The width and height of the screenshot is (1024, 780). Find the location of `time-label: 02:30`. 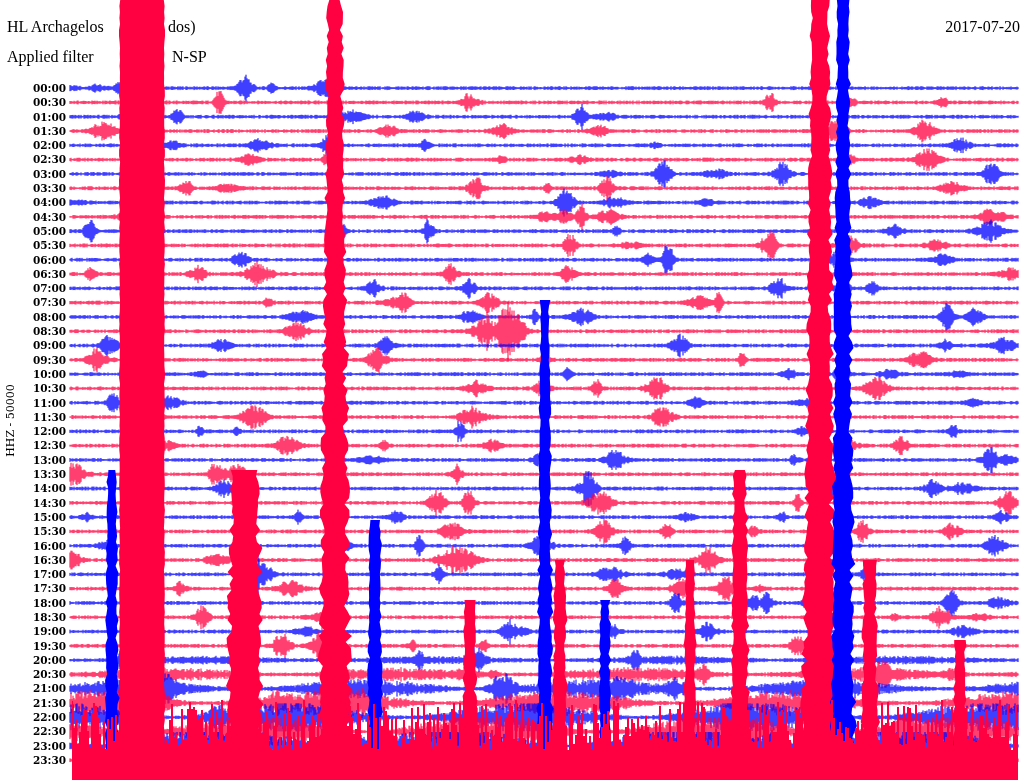

time-label: 02:30 is located at coordinates (48, 159).